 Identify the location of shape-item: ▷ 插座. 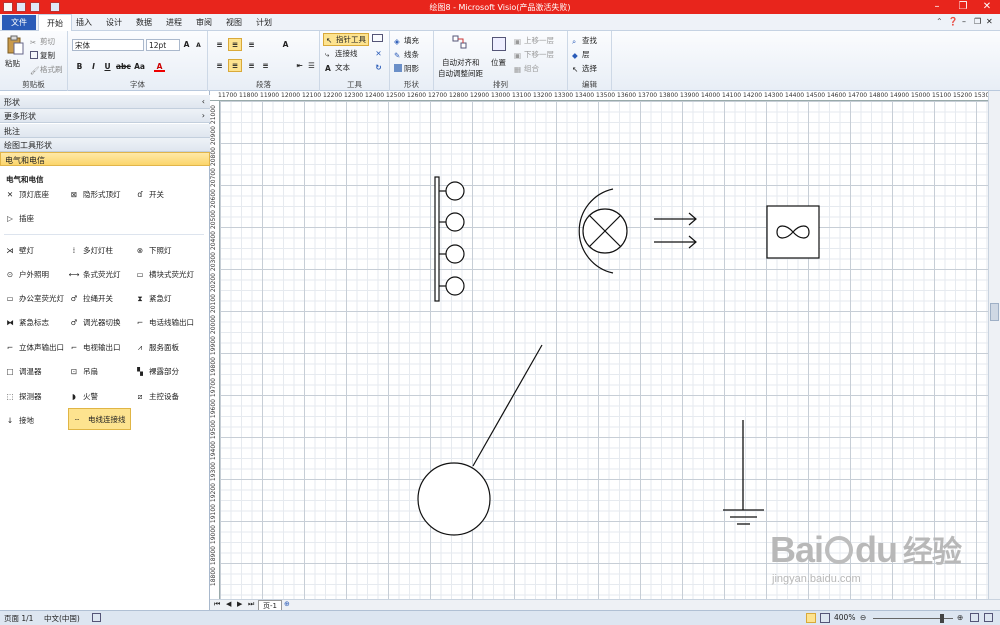
(37, 218).